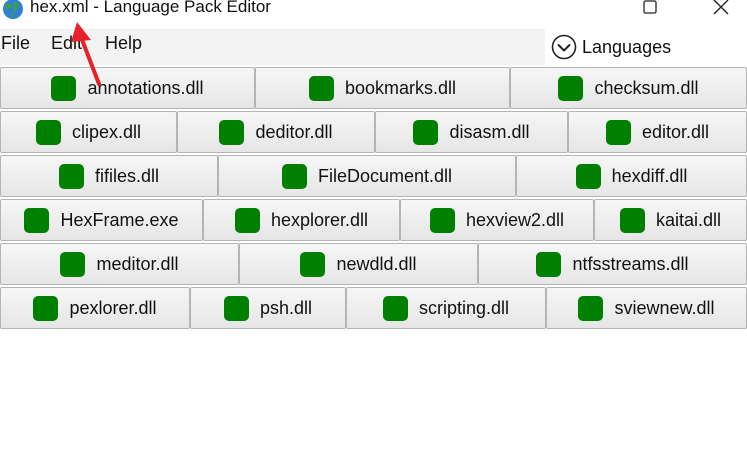 This screenshot has height=464, width=747. I want to click on module-label: clipex.dll, so click(106, 131).